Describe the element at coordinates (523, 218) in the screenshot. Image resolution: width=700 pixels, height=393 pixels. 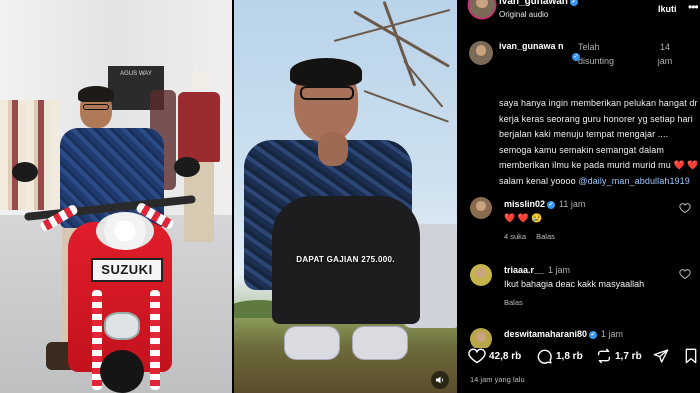
I see `reply-text: ❤️ ❤️ 😢` at that location.